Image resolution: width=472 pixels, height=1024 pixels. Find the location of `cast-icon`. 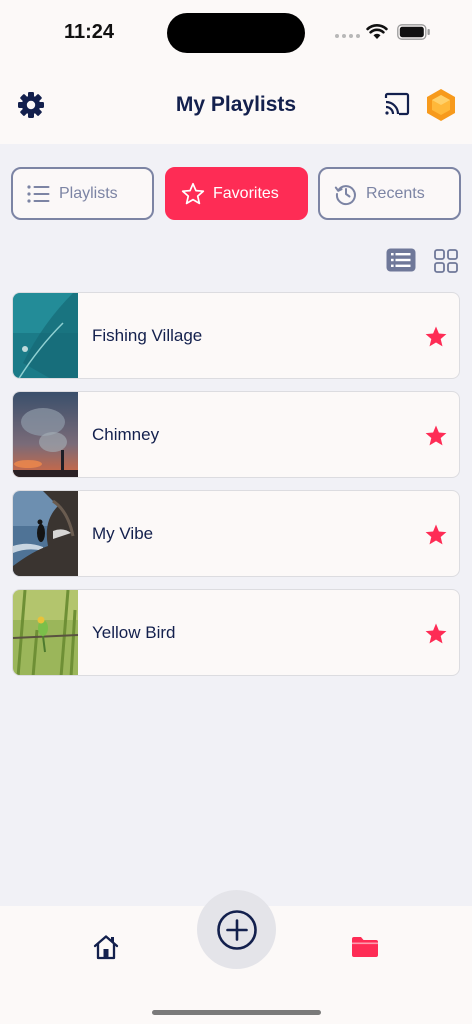

cast-icon is located at coordinates (397, 104).